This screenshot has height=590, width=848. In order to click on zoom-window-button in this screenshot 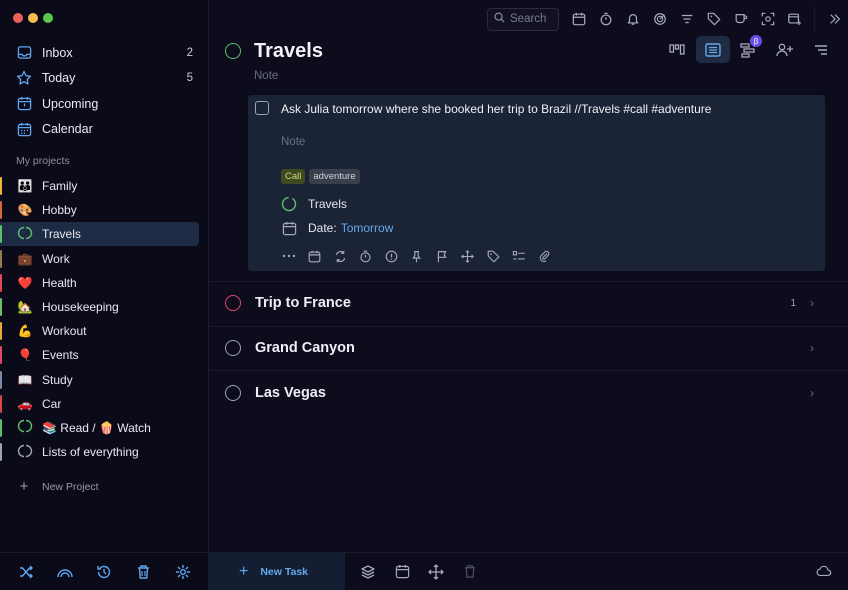, I will do `click(48, 18)`.